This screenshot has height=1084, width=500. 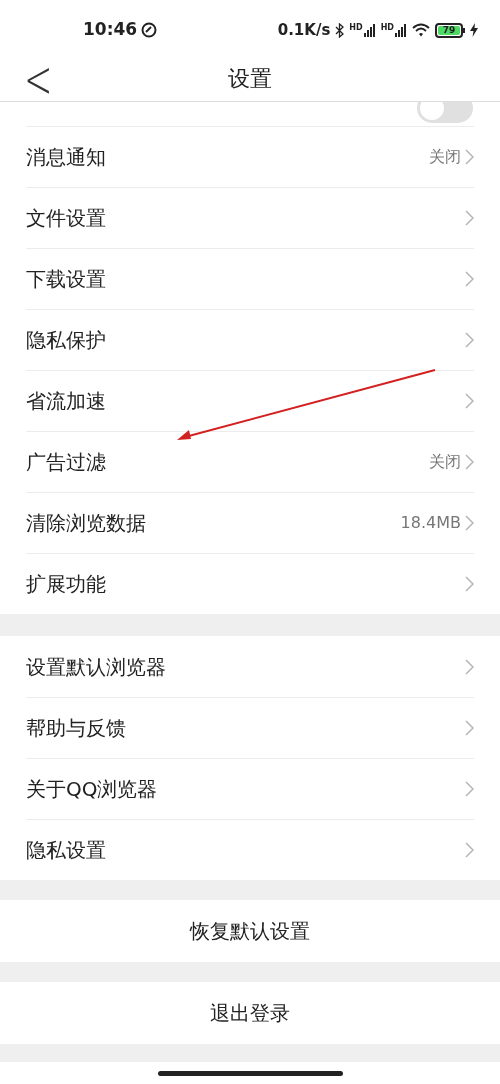 I want to click on wifi-icon, so click(x=421, y=30).